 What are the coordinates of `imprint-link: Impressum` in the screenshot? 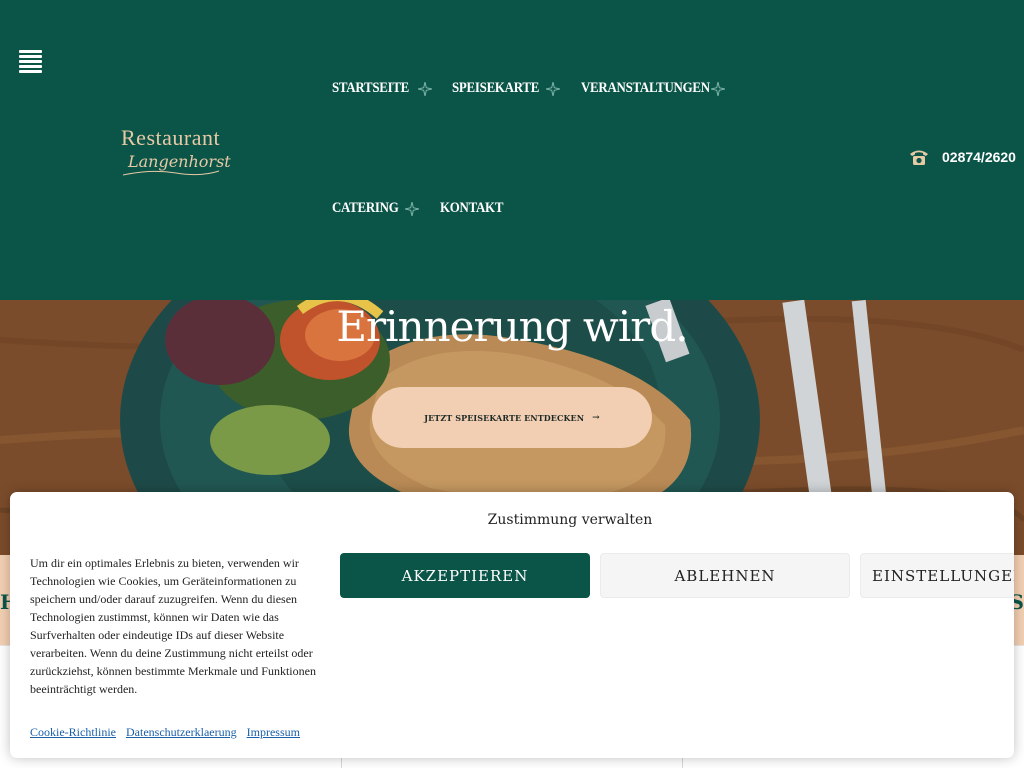 It's located at (273, 732).